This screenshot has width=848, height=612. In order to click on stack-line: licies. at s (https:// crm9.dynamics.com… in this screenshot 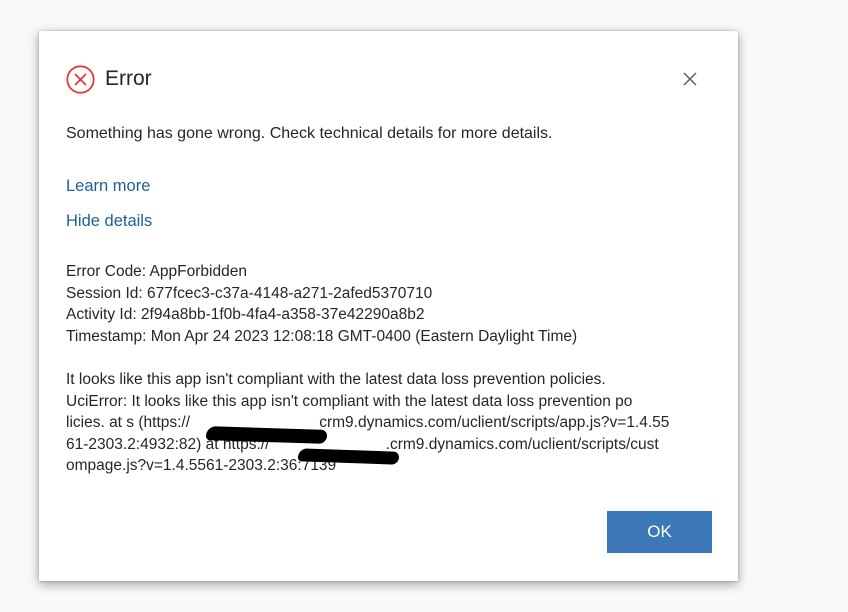, I will do `click(368, 422)`.